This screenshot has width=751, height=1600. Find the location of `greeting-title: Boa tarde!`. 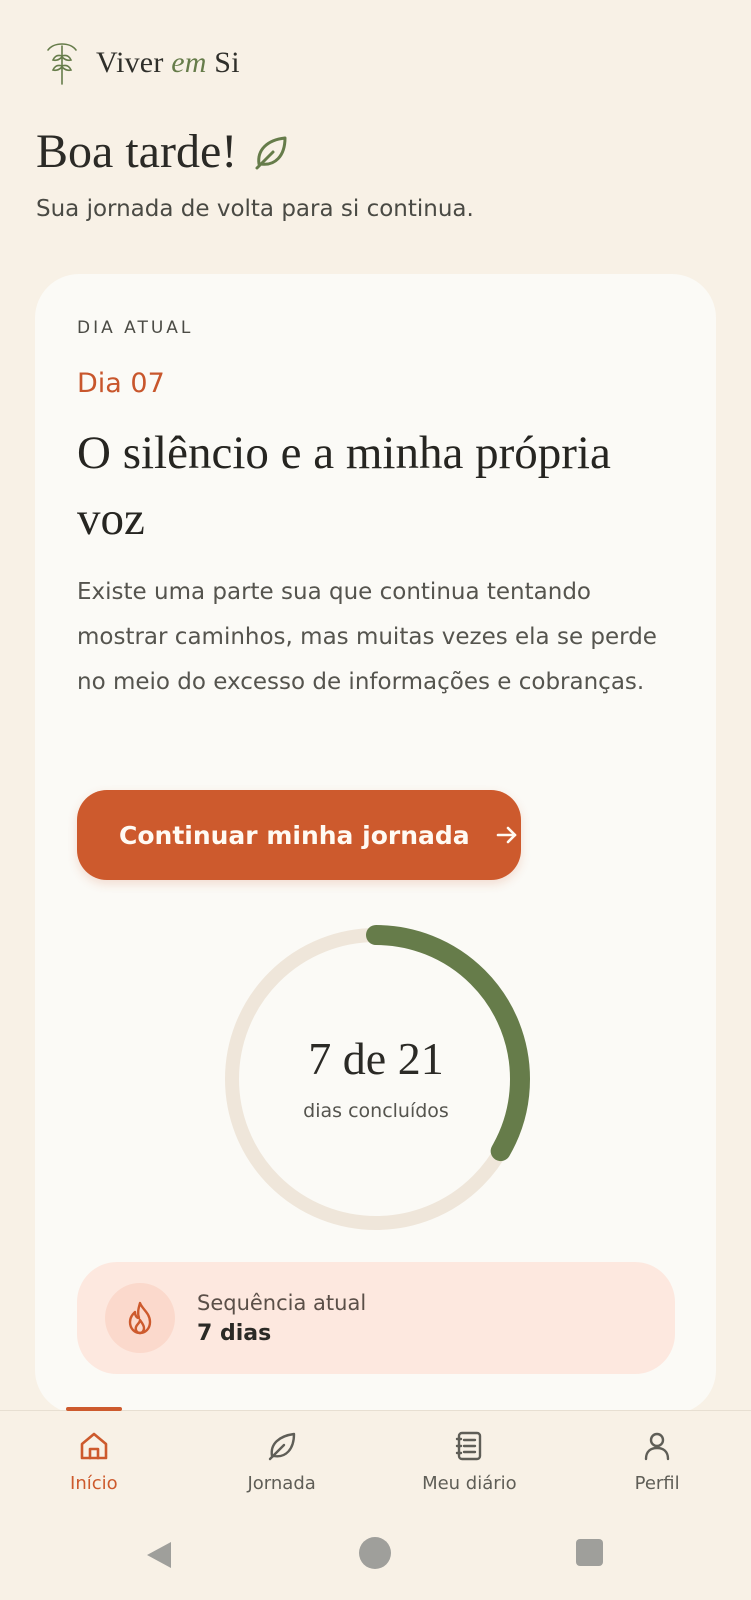

greeting-title: Boa tarde! is located at coordinates (137, 151).